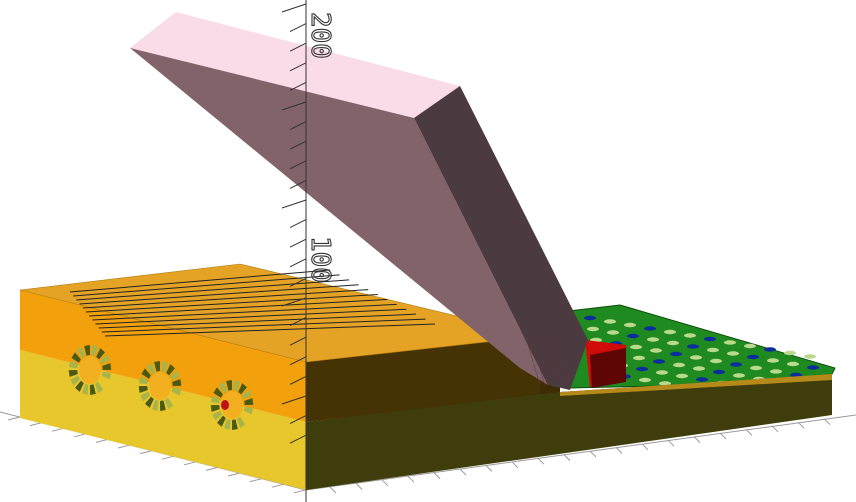 Image resolution: width=856 pixels, height=502 pixels. I want to click on axis-label-200: 200, so click(320, 35).